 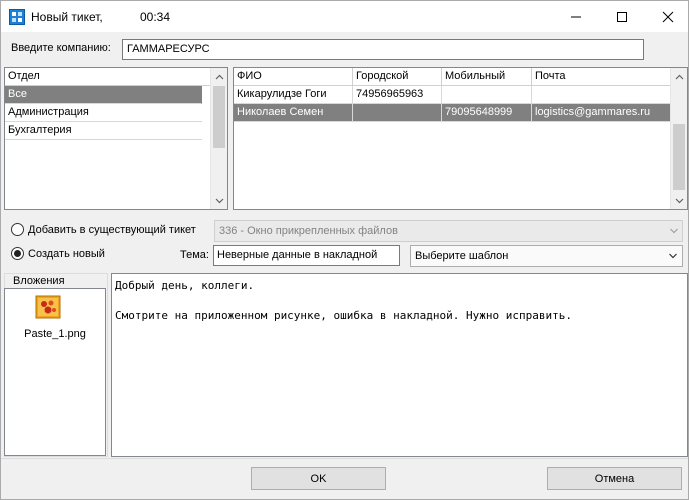 I want to click on contacts-header: ФИО Городской Мобильный Почта, so click(x=452, y=77).